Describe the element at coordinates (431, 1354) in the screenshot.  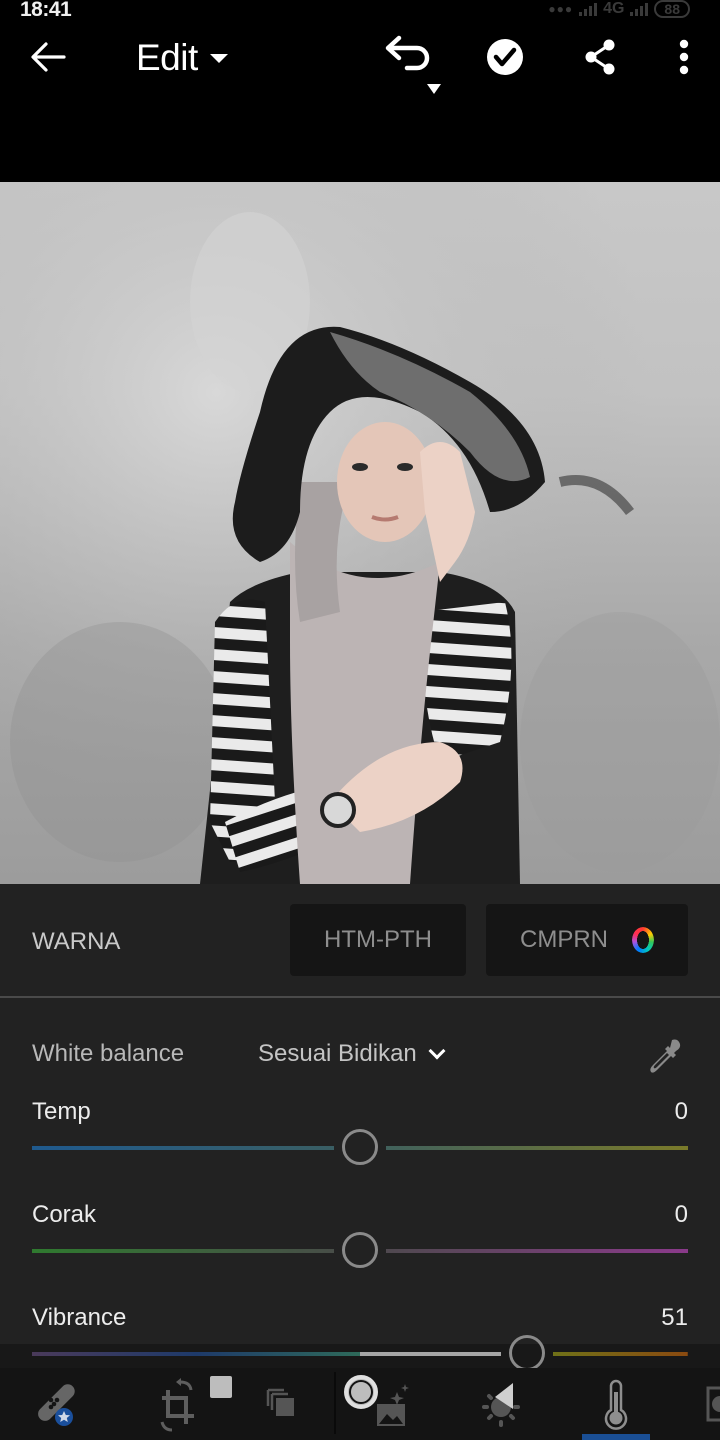
I see `track-fill-segment` at that location.